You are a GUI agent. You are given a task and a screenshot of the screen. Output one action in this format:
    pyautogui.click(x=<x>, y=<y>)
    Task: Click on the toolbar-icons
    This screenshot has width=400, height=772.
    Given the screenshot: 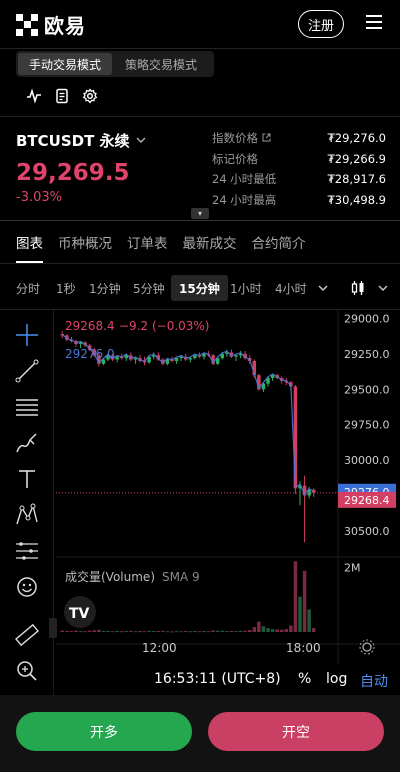 What is the action you would take?
    pyautogui.click(x=62, y=96)
    